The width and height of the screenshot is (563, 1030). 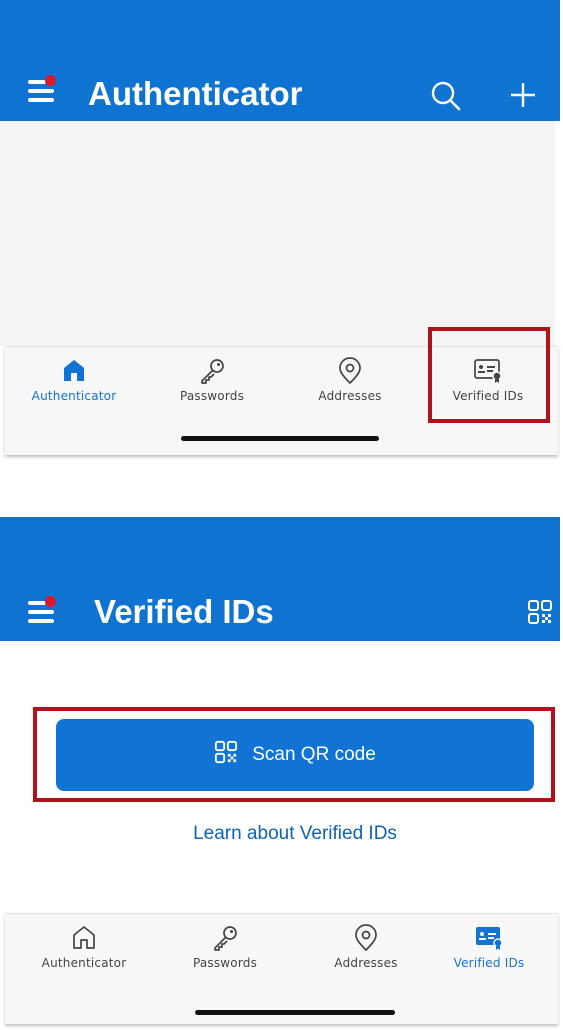 I want to click on highlight-scan-button, so click(x=294, y=754).